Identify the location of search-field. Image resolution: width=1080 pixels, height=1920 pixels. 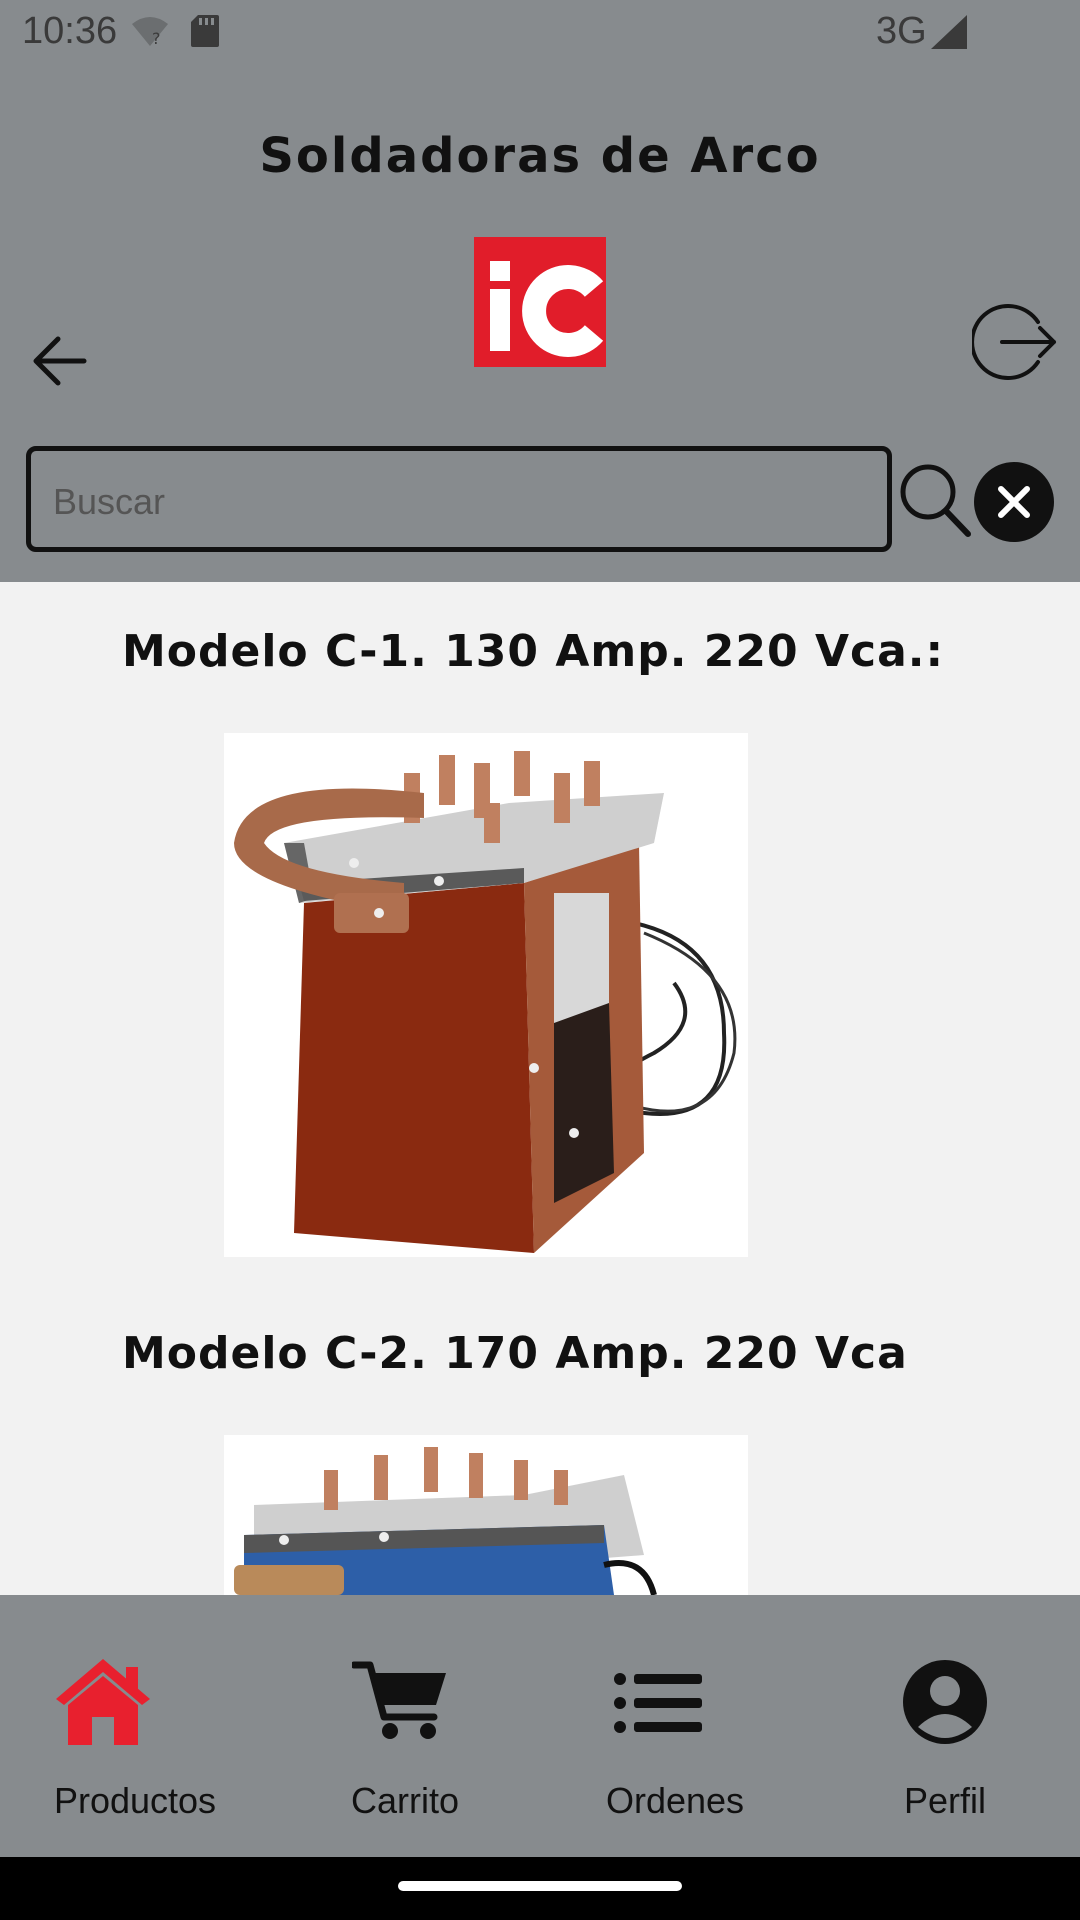
(459, 499).